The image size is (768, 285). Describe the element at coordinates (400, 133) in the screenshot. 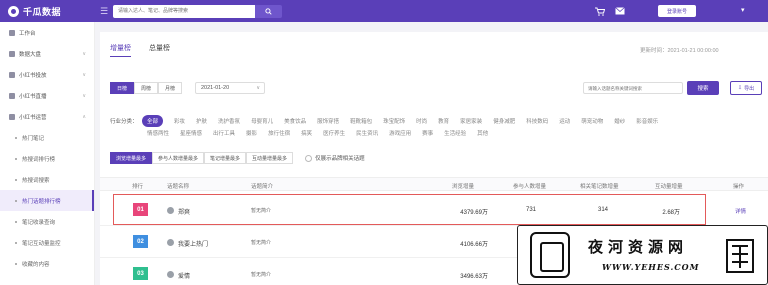

I see `category-chip: 游戏应用` at that location.